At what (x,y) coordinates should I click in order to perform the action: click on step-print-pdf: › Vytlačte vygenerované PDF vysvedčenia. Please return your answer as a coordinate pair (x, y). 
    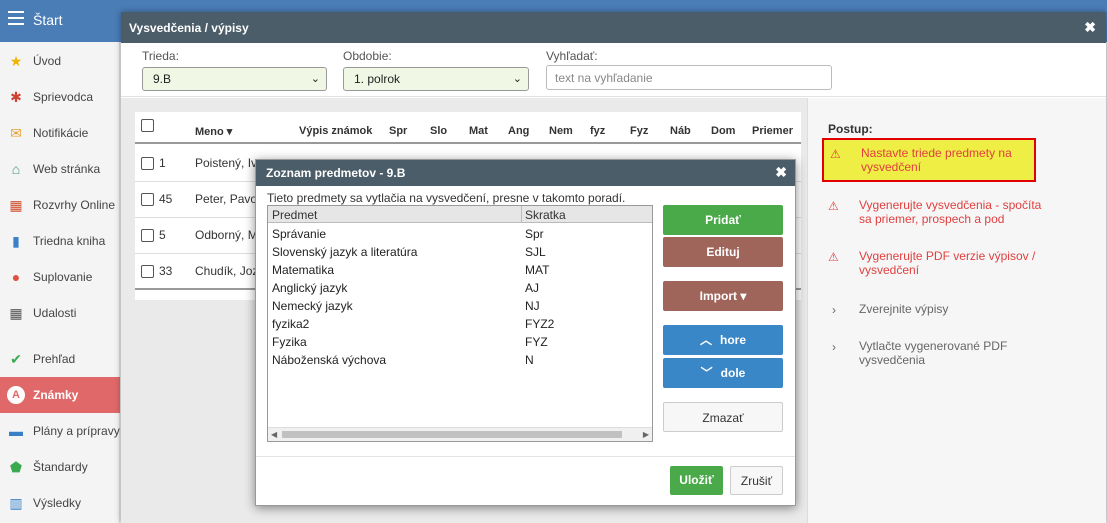
    Looking at the image, I should click on (938, 353).